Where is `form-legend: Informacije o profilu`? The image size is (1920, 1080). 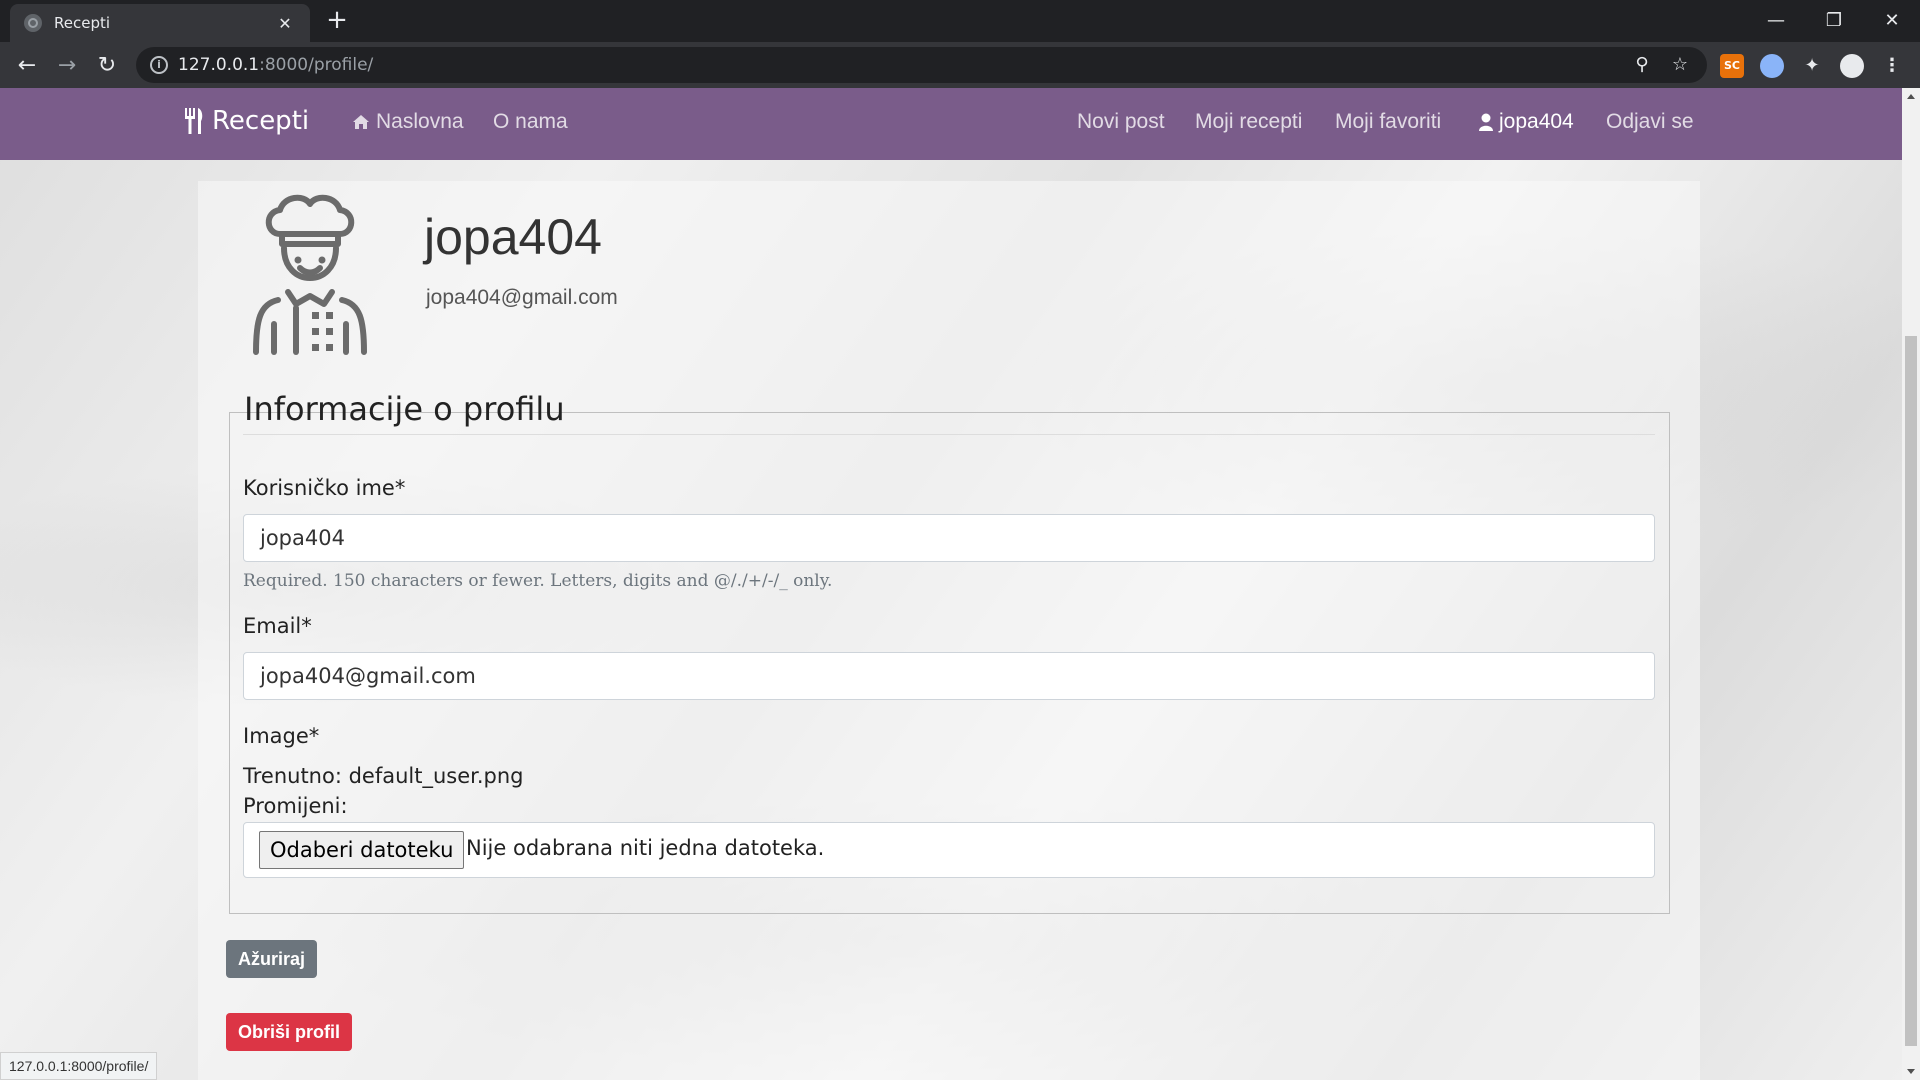 form-legend: Informacije o profilu is located at coordinates (404, 409).